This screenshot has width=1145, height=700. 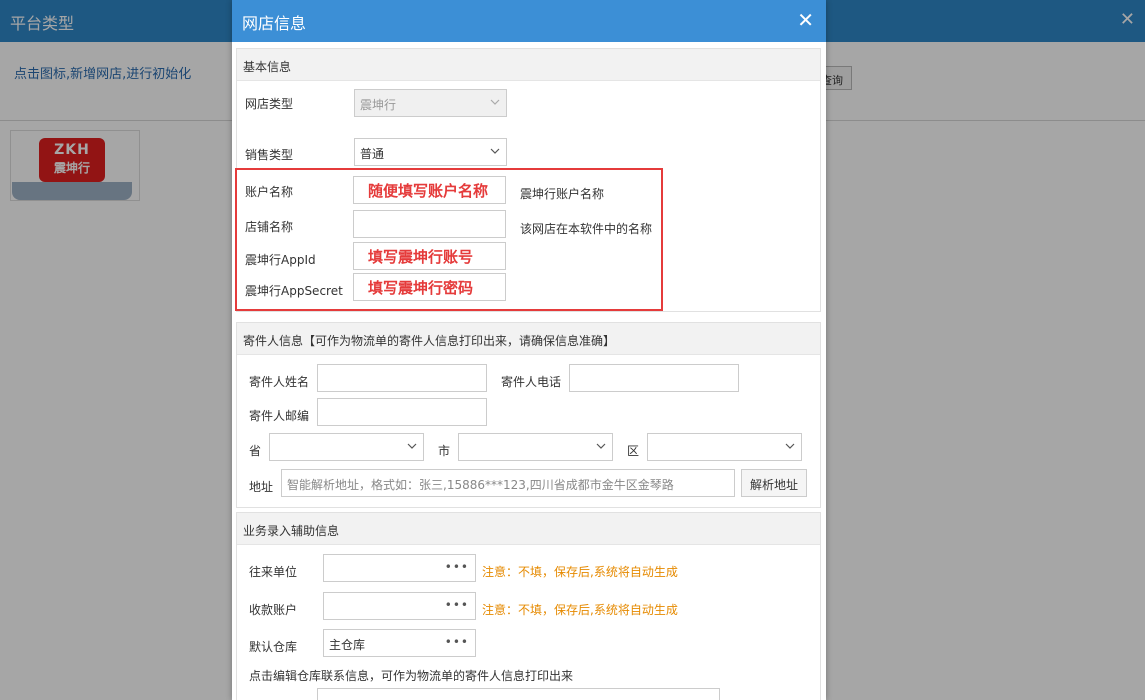 I want to click on collection-account-input: •••, so click(x=399, y=606).